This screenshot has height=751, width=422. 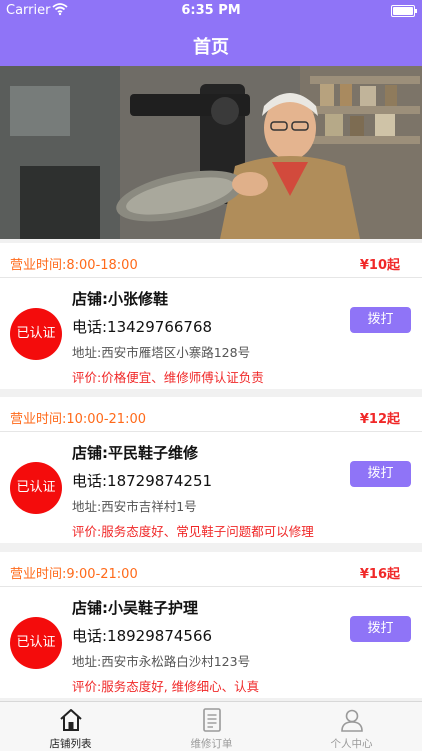 I want to click on shop-phone: 电话:18929874566, so click(x=142, y=636).